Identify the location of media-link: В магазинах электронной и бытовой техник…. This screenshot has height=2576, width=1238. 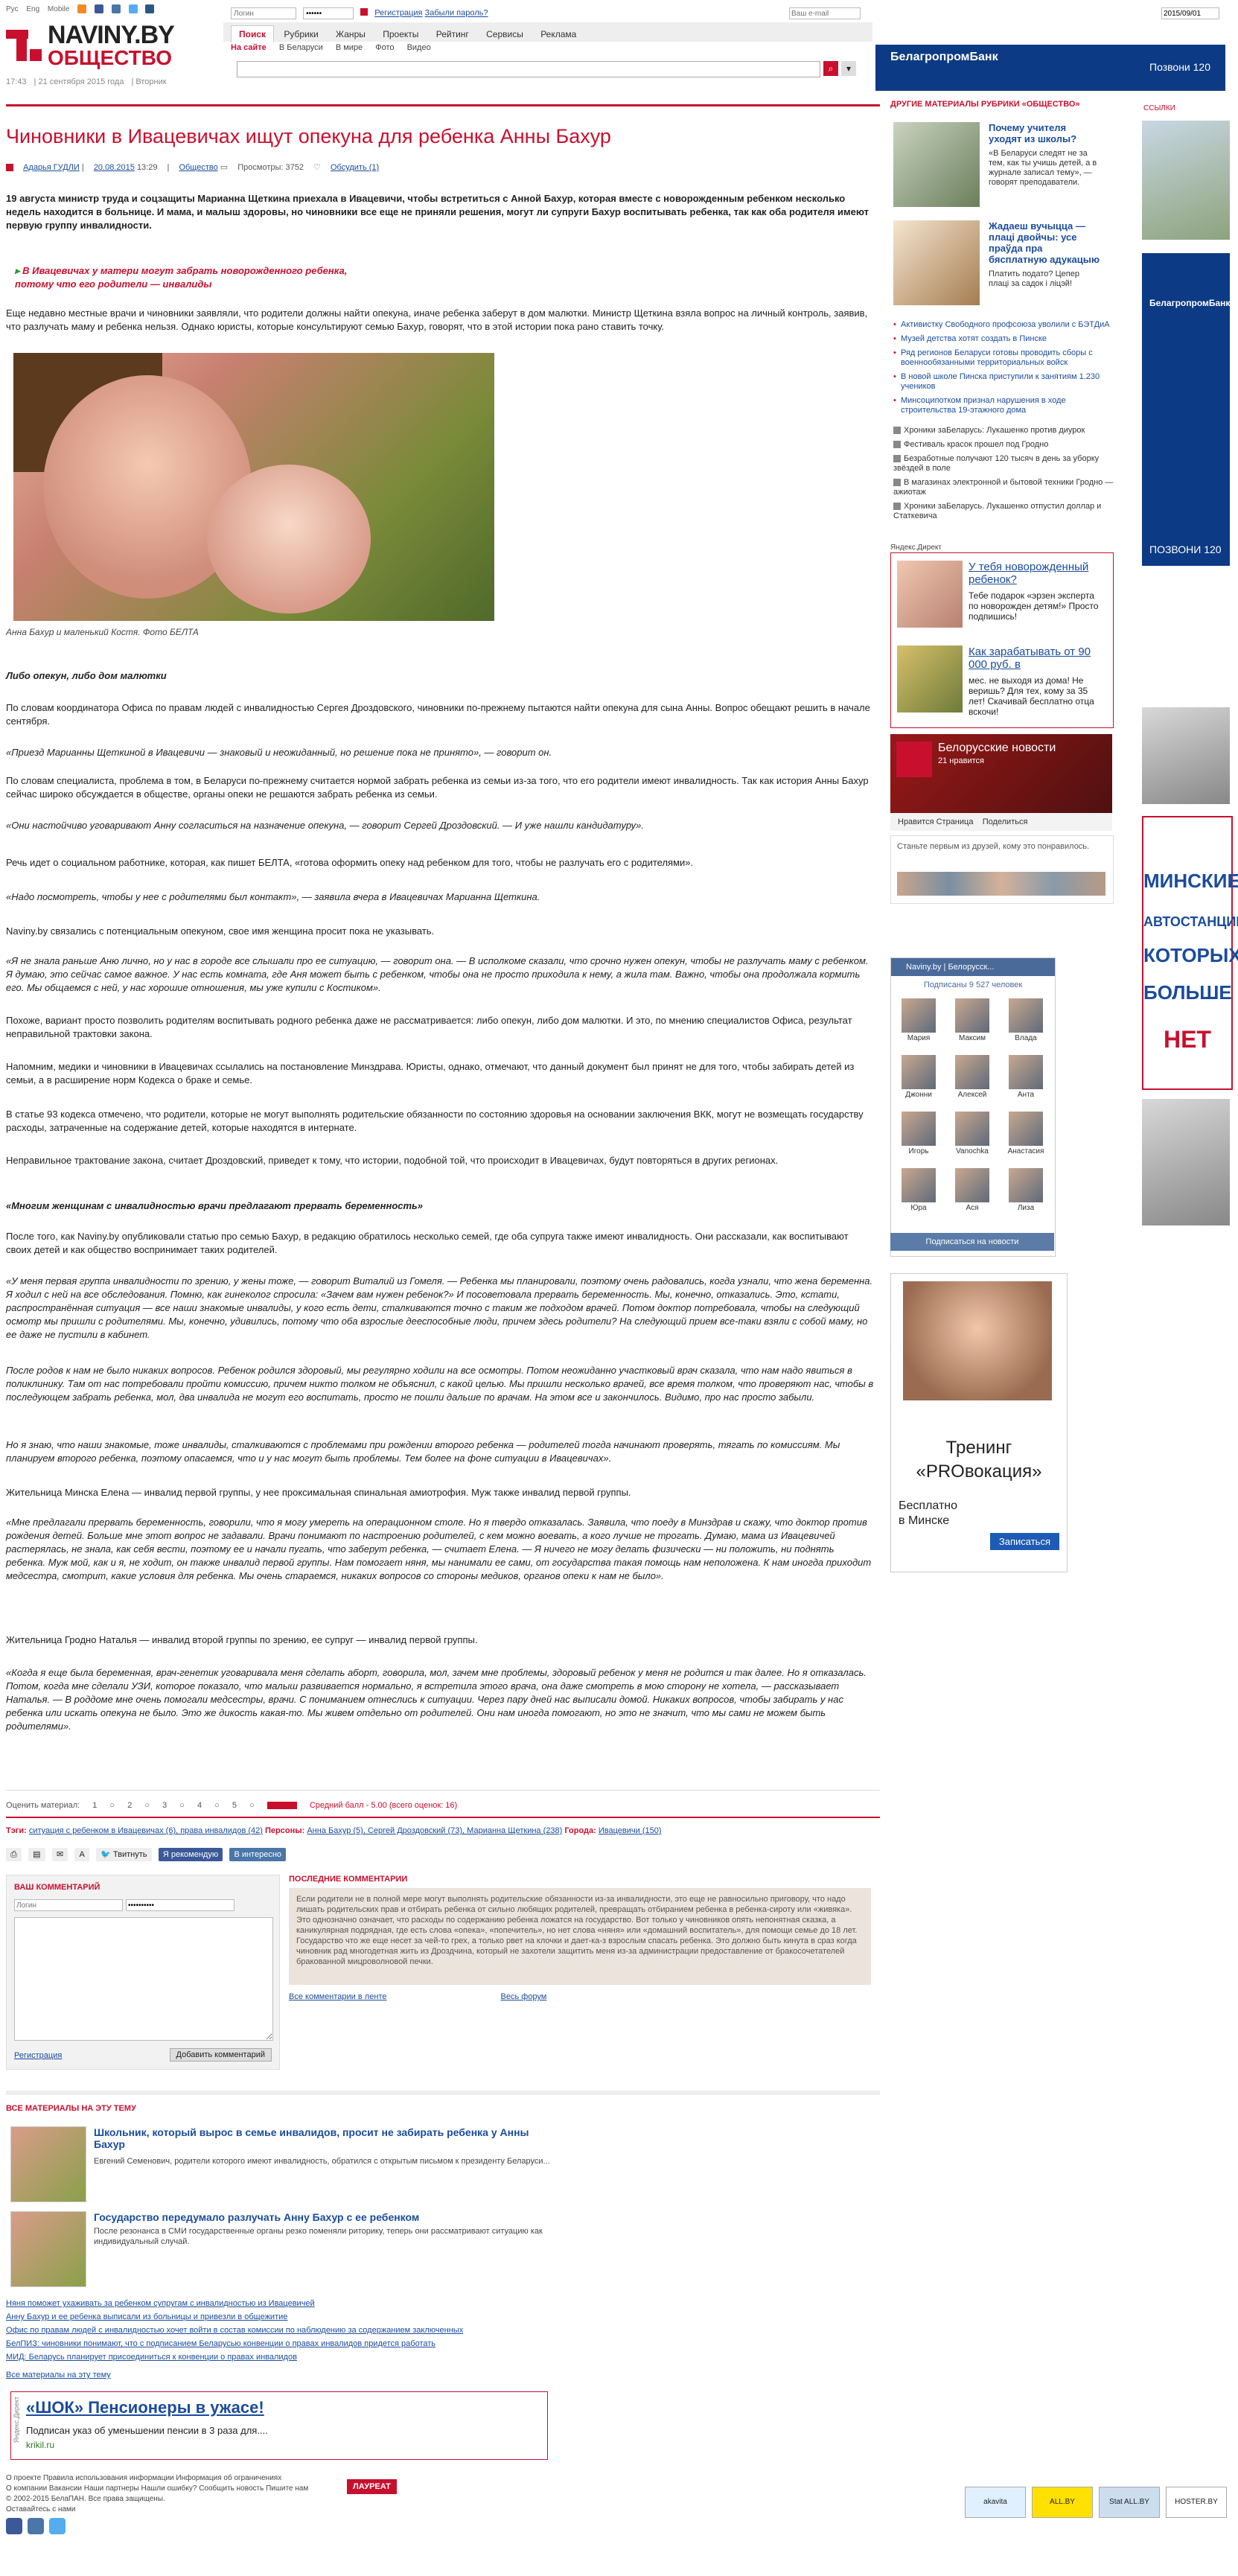
(1005, 488).